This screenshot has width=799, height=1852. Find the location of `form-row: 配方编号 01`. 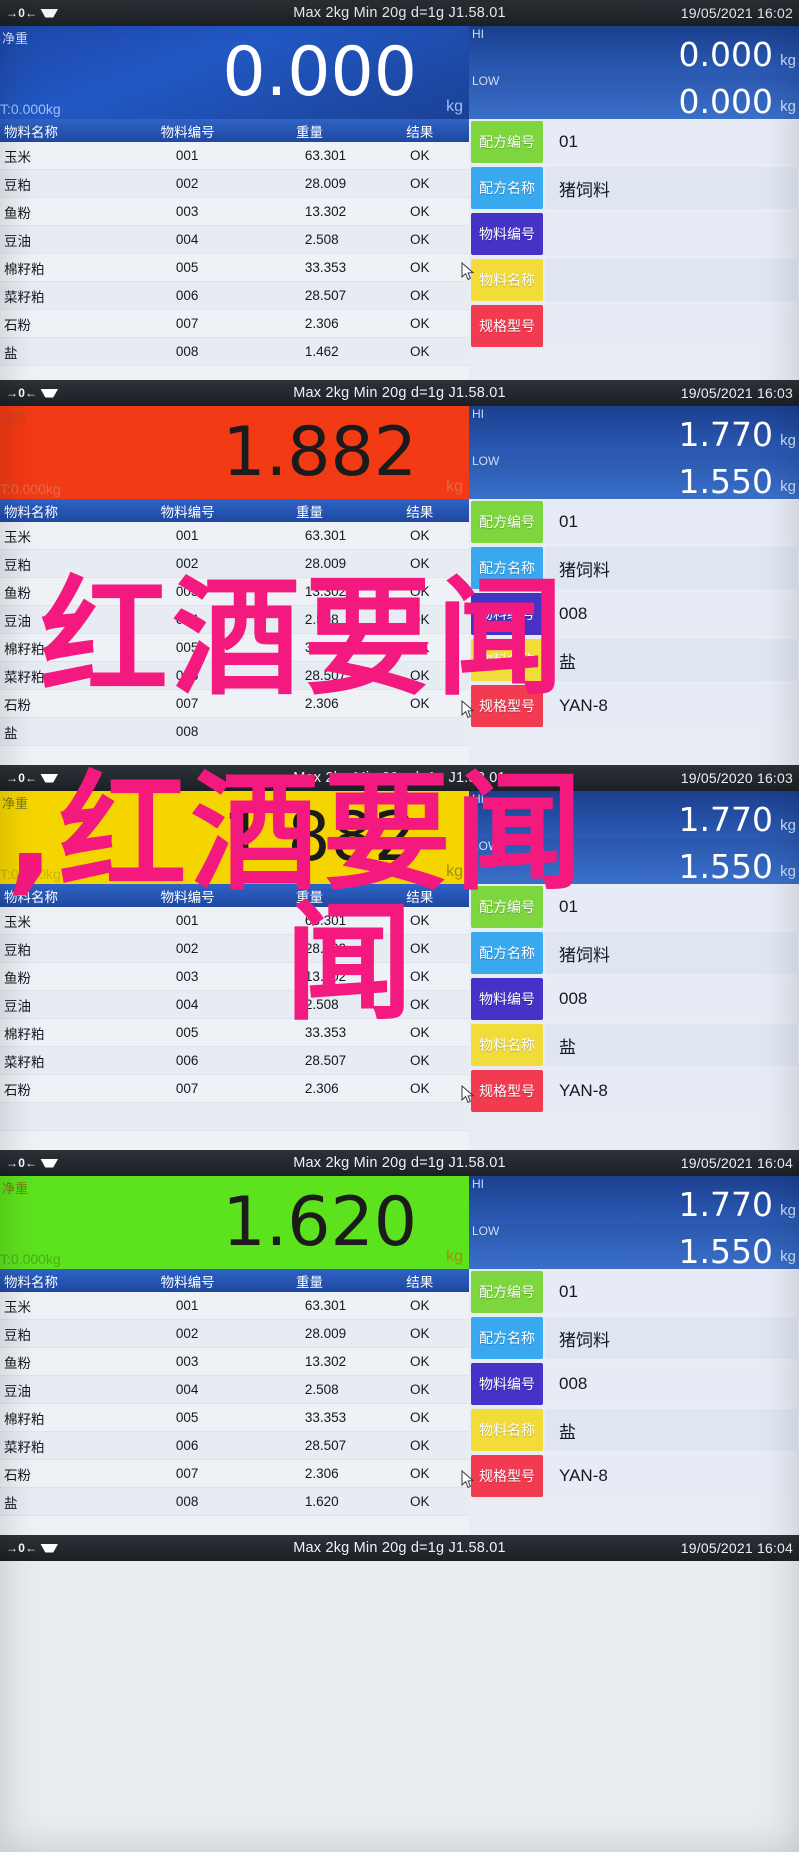

form-row: 配方编号 01 is located at coordinates (634, 522).